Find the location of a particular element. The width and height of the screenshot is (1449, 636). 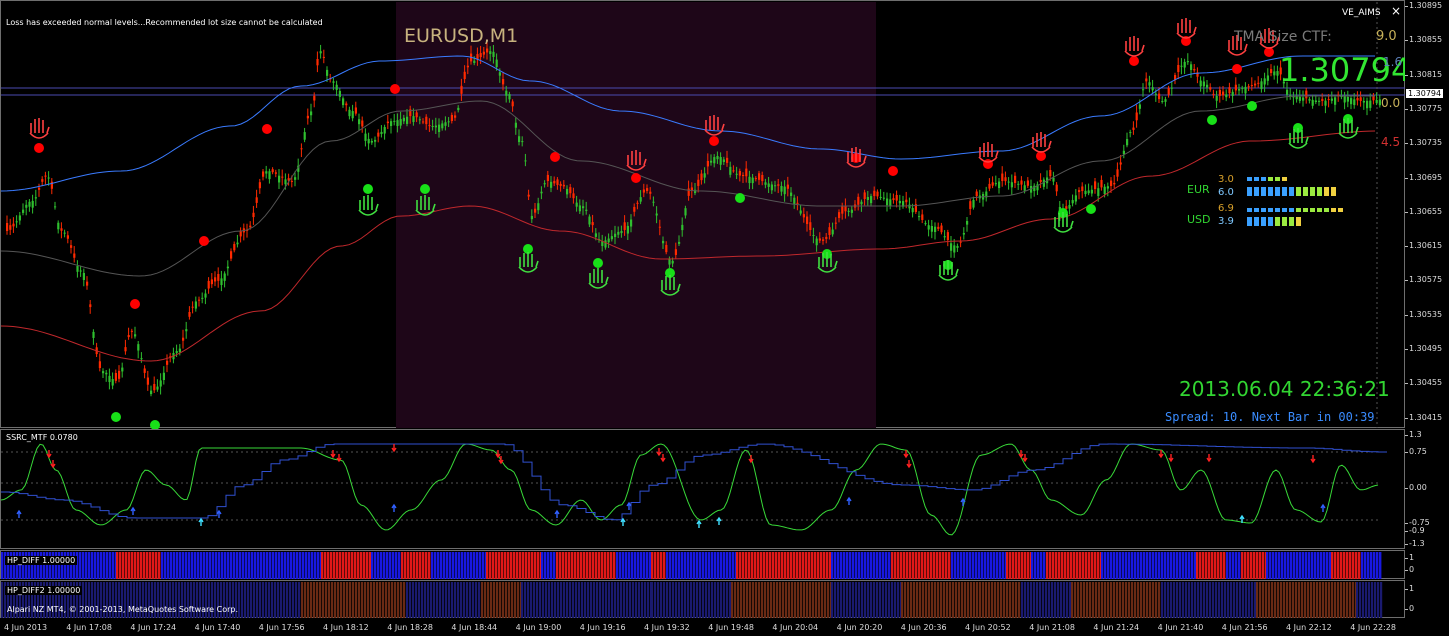

hp-diff-canvas is located at coordinates (703, 565).